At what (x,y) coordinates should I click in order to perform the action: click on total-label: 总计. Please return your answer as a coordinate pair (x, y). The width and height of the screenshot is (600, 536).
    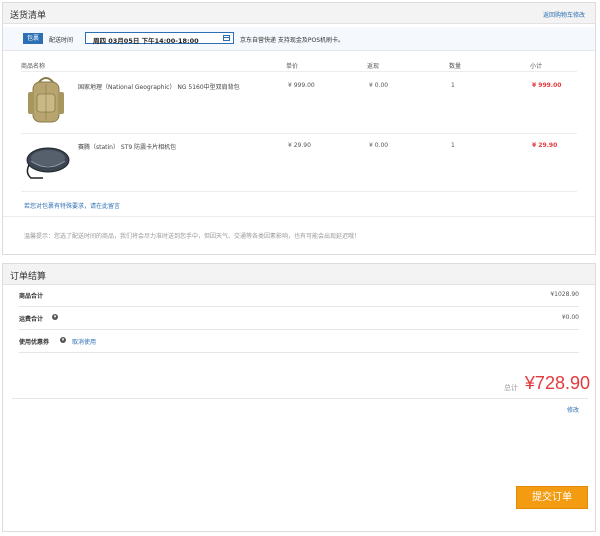
    Looking at the image, I should click on (511, 388).